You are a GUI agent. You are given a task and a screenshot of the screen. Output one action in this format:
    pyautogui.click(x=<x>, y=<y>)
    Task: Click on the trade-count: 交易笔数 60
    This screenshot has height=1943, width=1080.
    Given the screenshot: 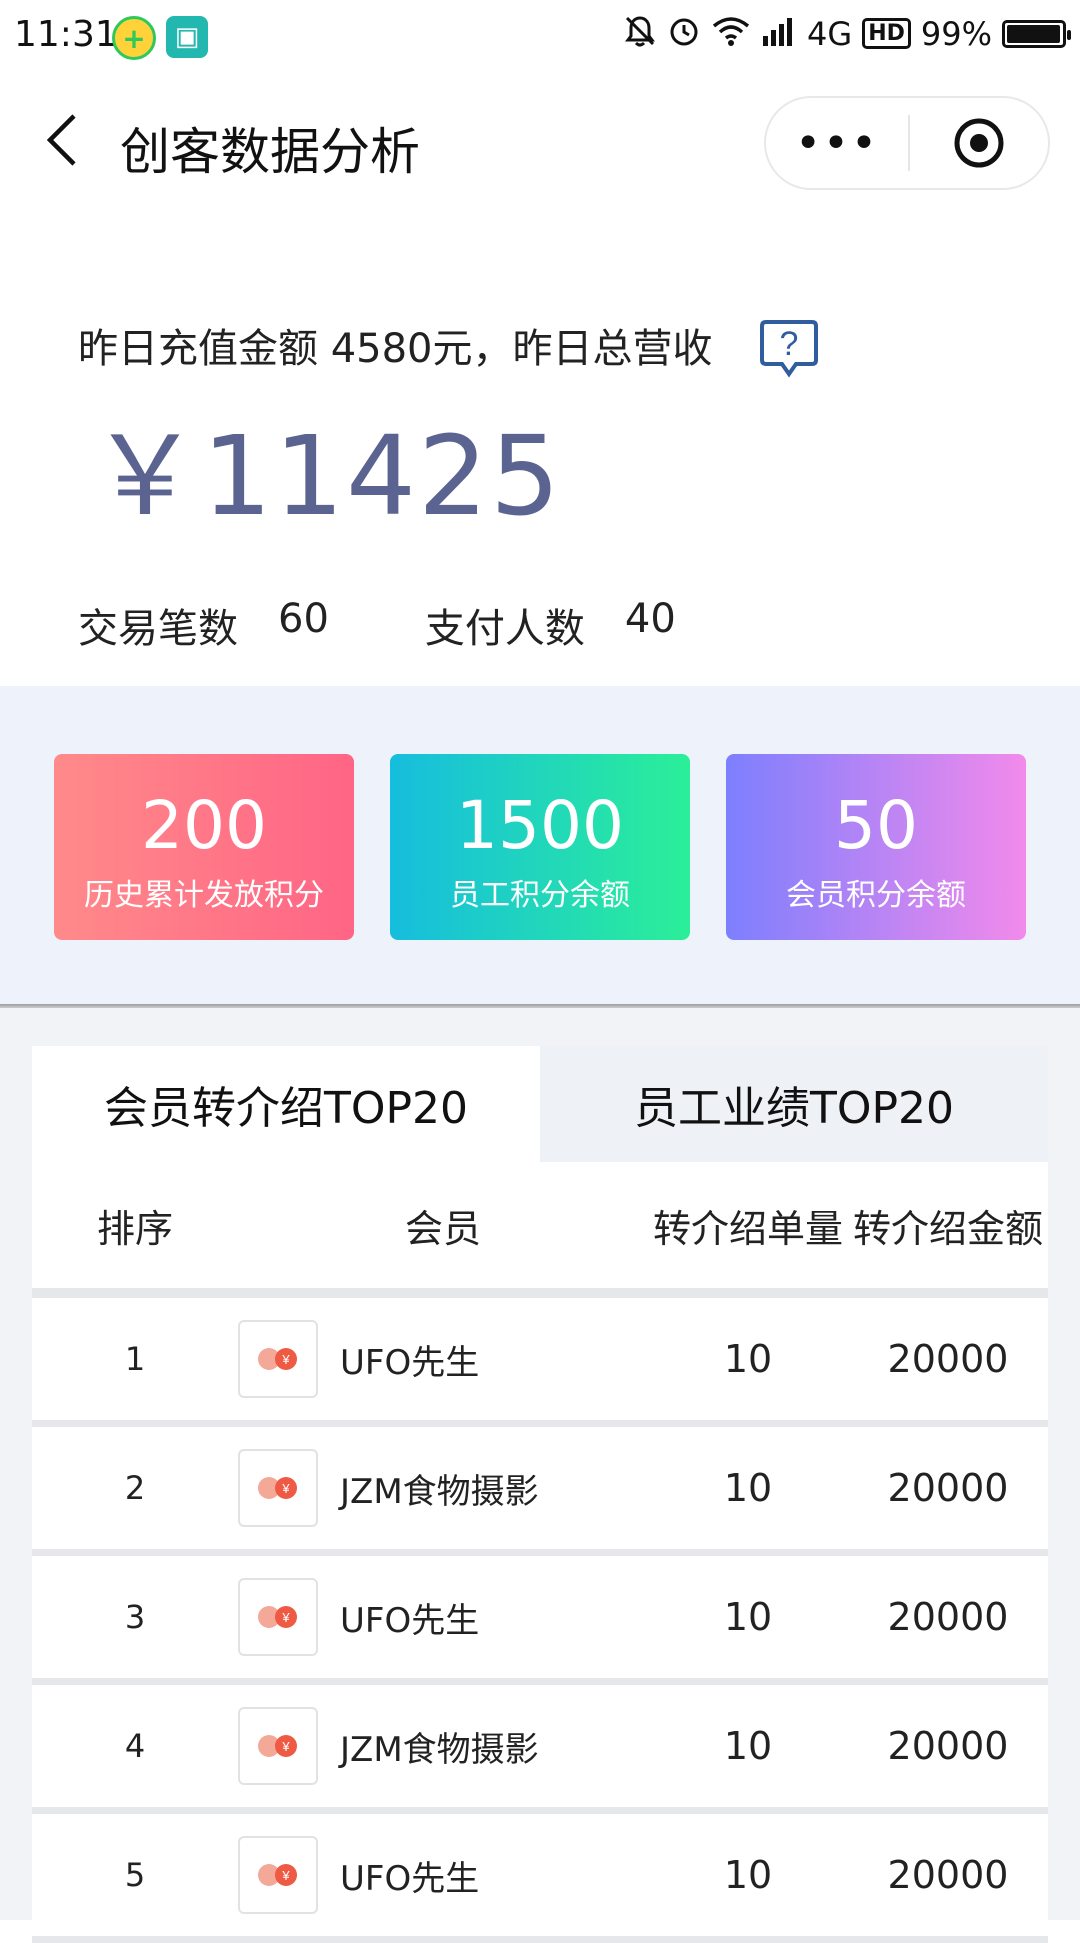 What is the action you would take?
    pyautogui.click(x=203, y=625)
    